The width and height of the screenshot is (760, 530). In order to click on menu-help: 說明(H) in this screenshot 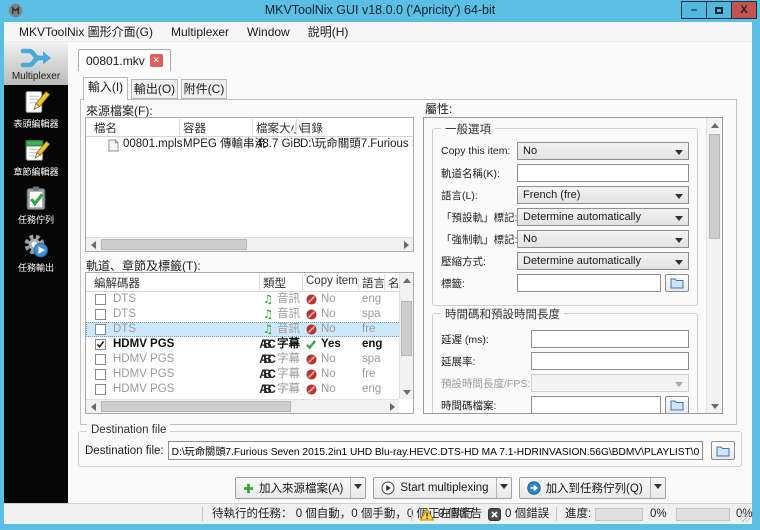, I will do `click(328, 32)`.